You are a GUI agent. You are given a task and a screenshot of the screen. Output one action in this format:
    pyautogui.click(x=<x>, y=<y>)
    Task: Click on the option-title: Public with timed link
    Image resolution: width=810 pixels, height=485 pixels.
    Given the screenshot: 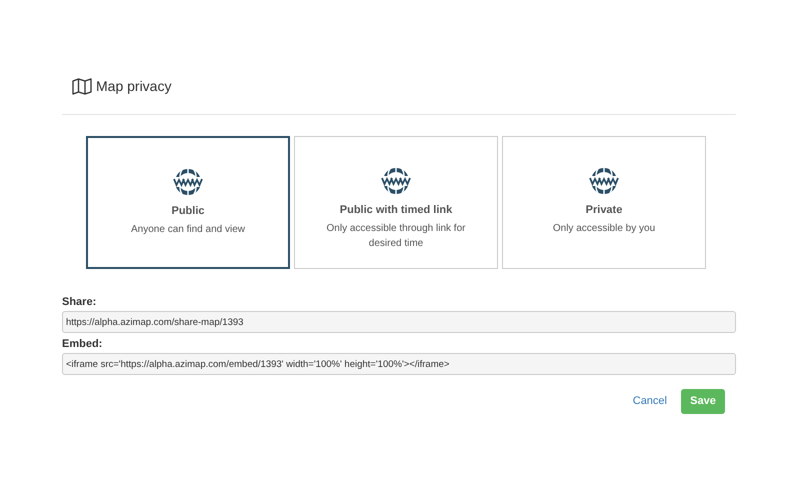 What is the action you would take?
    pyautogui.click(x=396, y=210)
    